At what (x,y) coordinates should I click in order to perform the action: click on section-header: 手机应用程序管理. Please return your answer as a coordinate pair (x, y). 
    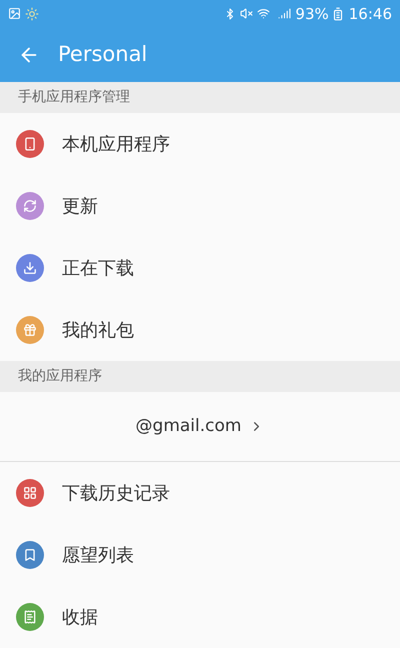
    Looking at the image, I should click on (200, 97).